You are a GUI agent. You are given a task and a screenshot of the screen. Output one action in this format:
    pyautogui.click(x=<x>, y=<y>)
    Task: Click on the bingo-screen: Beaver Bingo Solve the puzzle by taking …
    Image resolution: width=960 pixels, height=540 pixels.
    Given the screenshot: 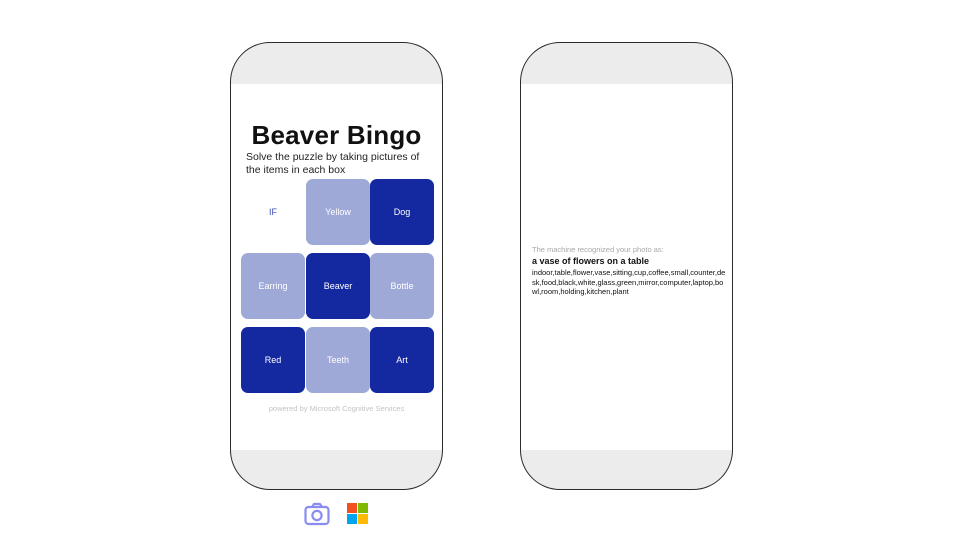 What is the action you would take?
    pyautogui.click(x=336, y=267)
    